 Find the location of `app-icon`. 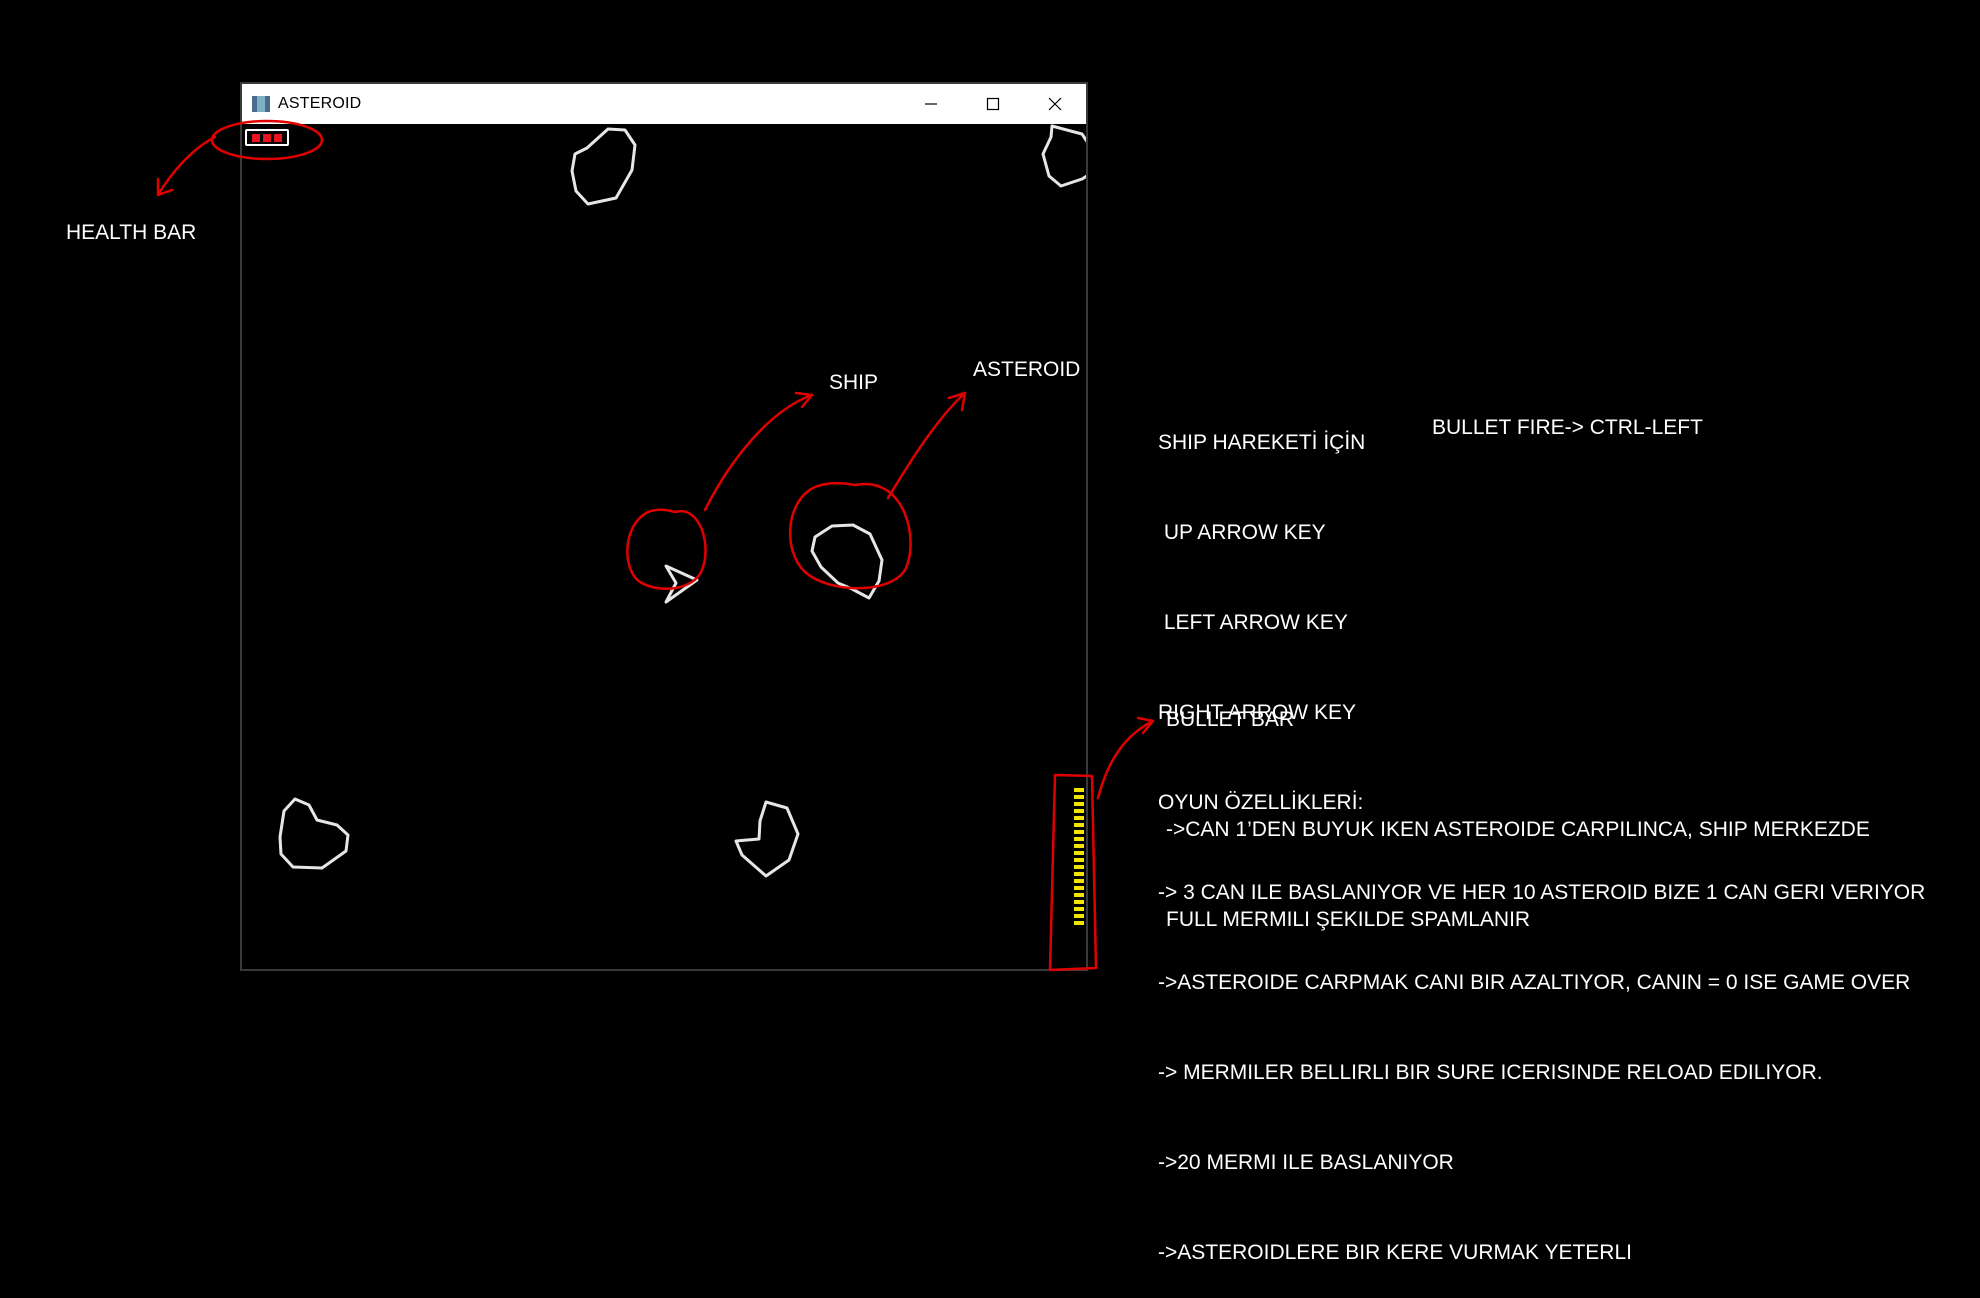

app-icon is located at coordinates (261, 104).